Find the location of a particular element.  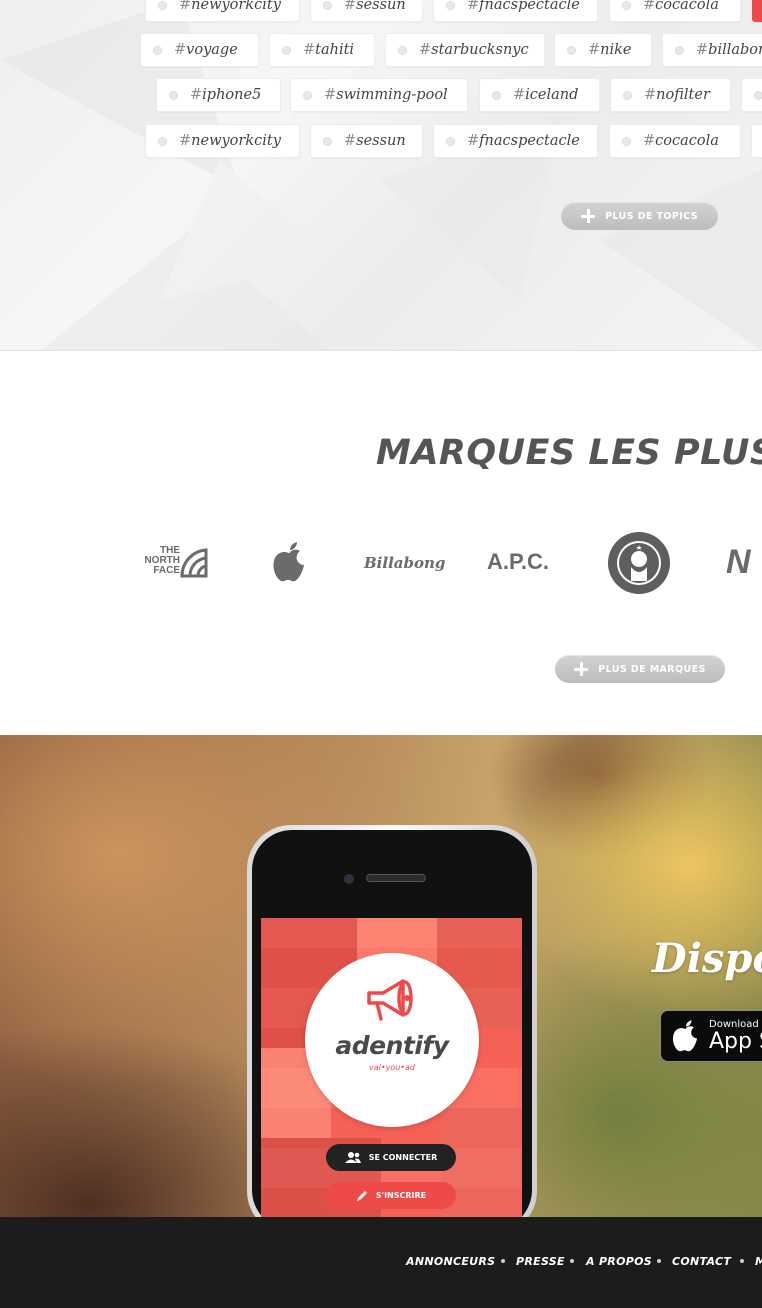

more-brands-button: PLUS DE MARQUES is located at coordinates (640, 669).